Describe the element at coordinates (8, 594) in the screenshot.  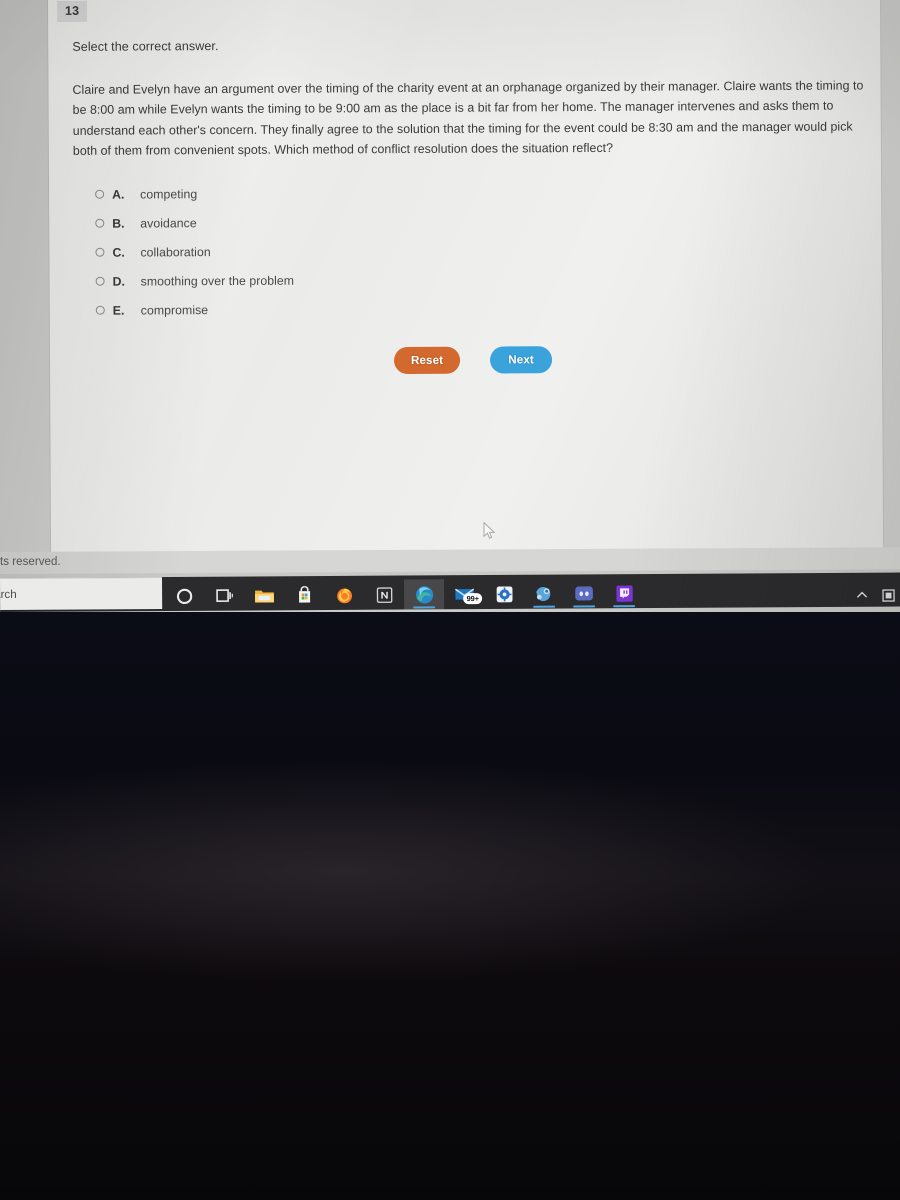
I see `taskbar-search-placeholder: arch` at that location.